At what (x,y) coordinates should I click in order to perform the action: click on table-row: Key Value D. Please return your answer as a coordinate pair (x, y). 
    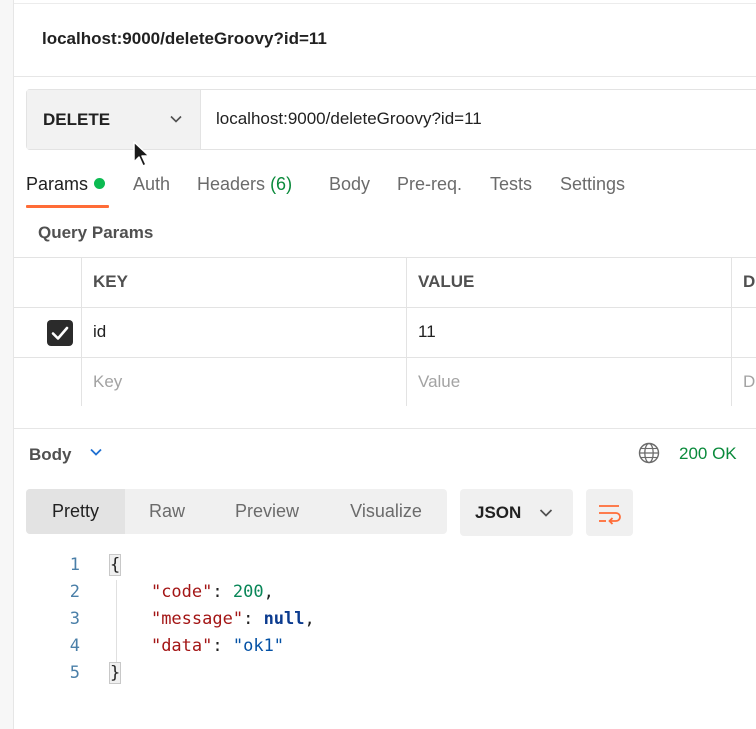
    Looking at the image, I should click on (385, 383).